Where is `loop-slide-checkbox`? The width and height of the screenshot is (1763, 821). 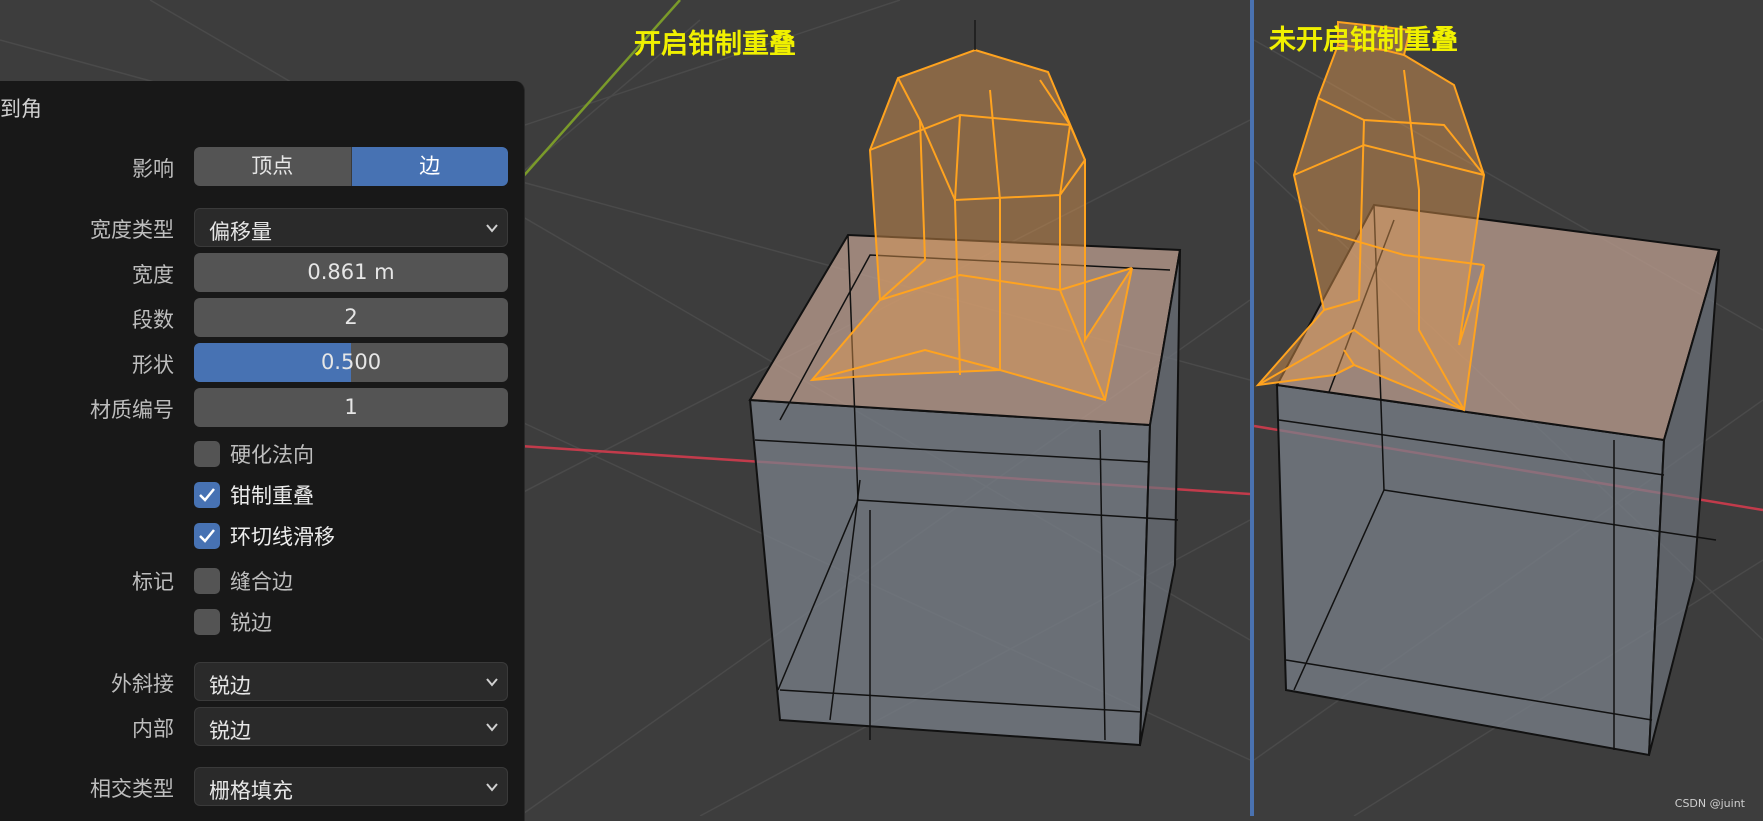
loop-slide-checkbox is located at coordinates (207, 536).